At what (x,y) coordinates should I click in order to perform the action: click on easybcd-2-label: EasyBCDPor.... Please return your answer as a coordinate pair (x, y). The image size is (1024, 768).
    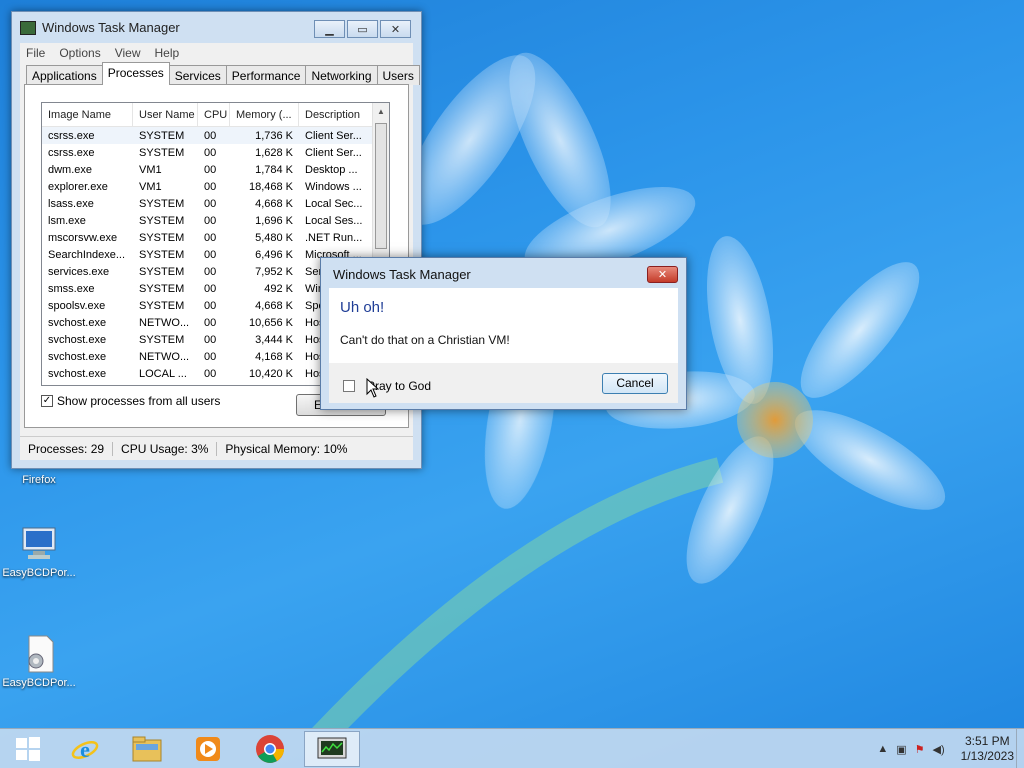
    Looking at the image, I should click on (39, 683).